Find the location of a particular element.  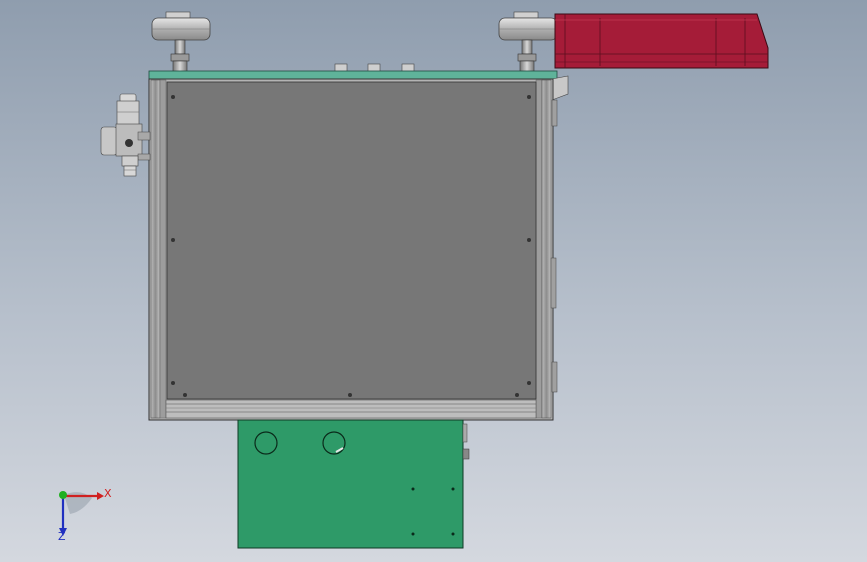

red-housing is located at coordinates (661, 41).